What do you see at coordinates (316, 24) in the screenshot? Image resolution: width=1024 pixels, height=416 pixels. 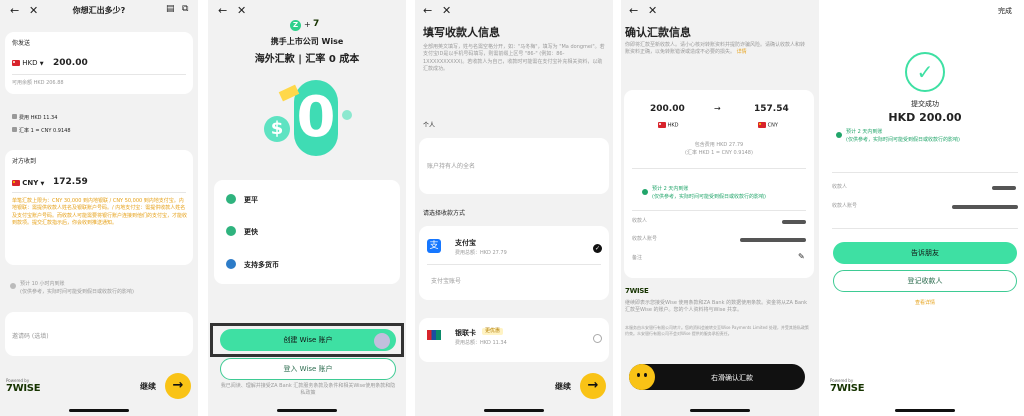 I see `wise-mark-logo: 7` at bounding box center [316, 24].